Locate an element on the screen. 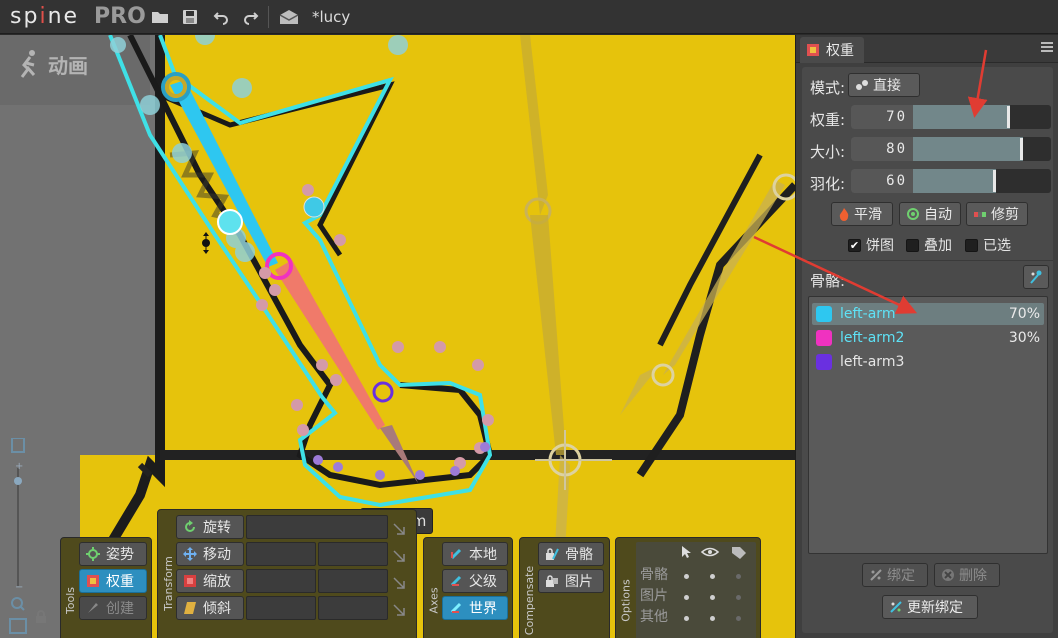  bind-button: 绑定 is located at coordinates (895, 575).